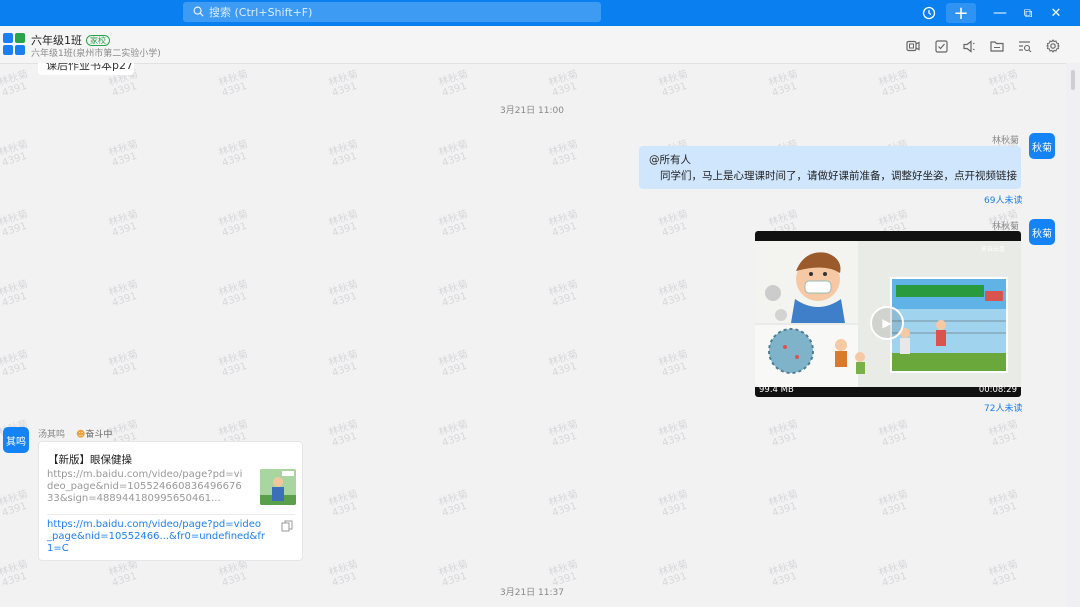  Describe the element at coordinates (961, 13) in the screenshot. I see `add-button: +` at that location.